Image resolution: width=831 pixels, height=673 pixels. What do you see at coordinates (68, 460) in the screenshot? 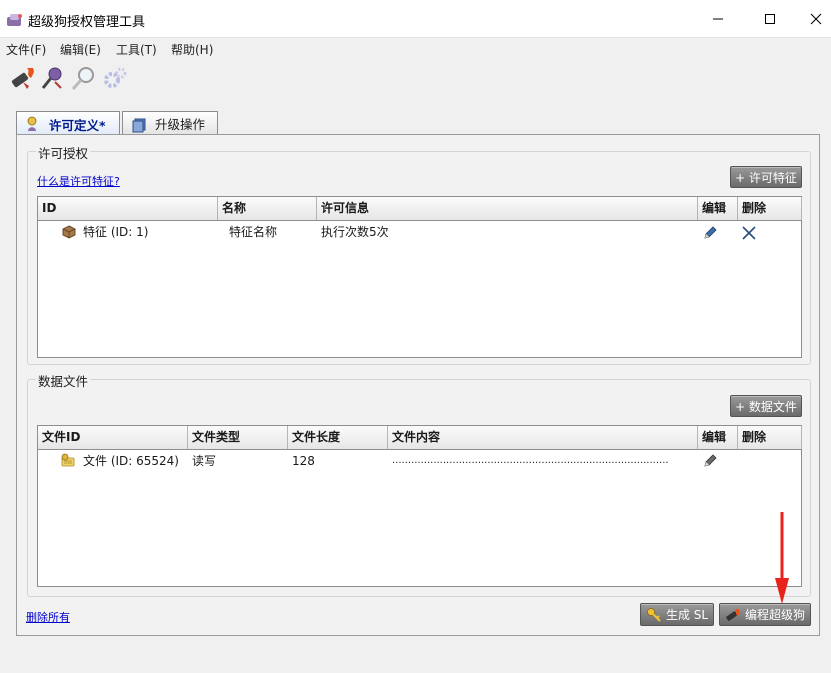
I see `data-file-icon` at bounding box center [68, 460].